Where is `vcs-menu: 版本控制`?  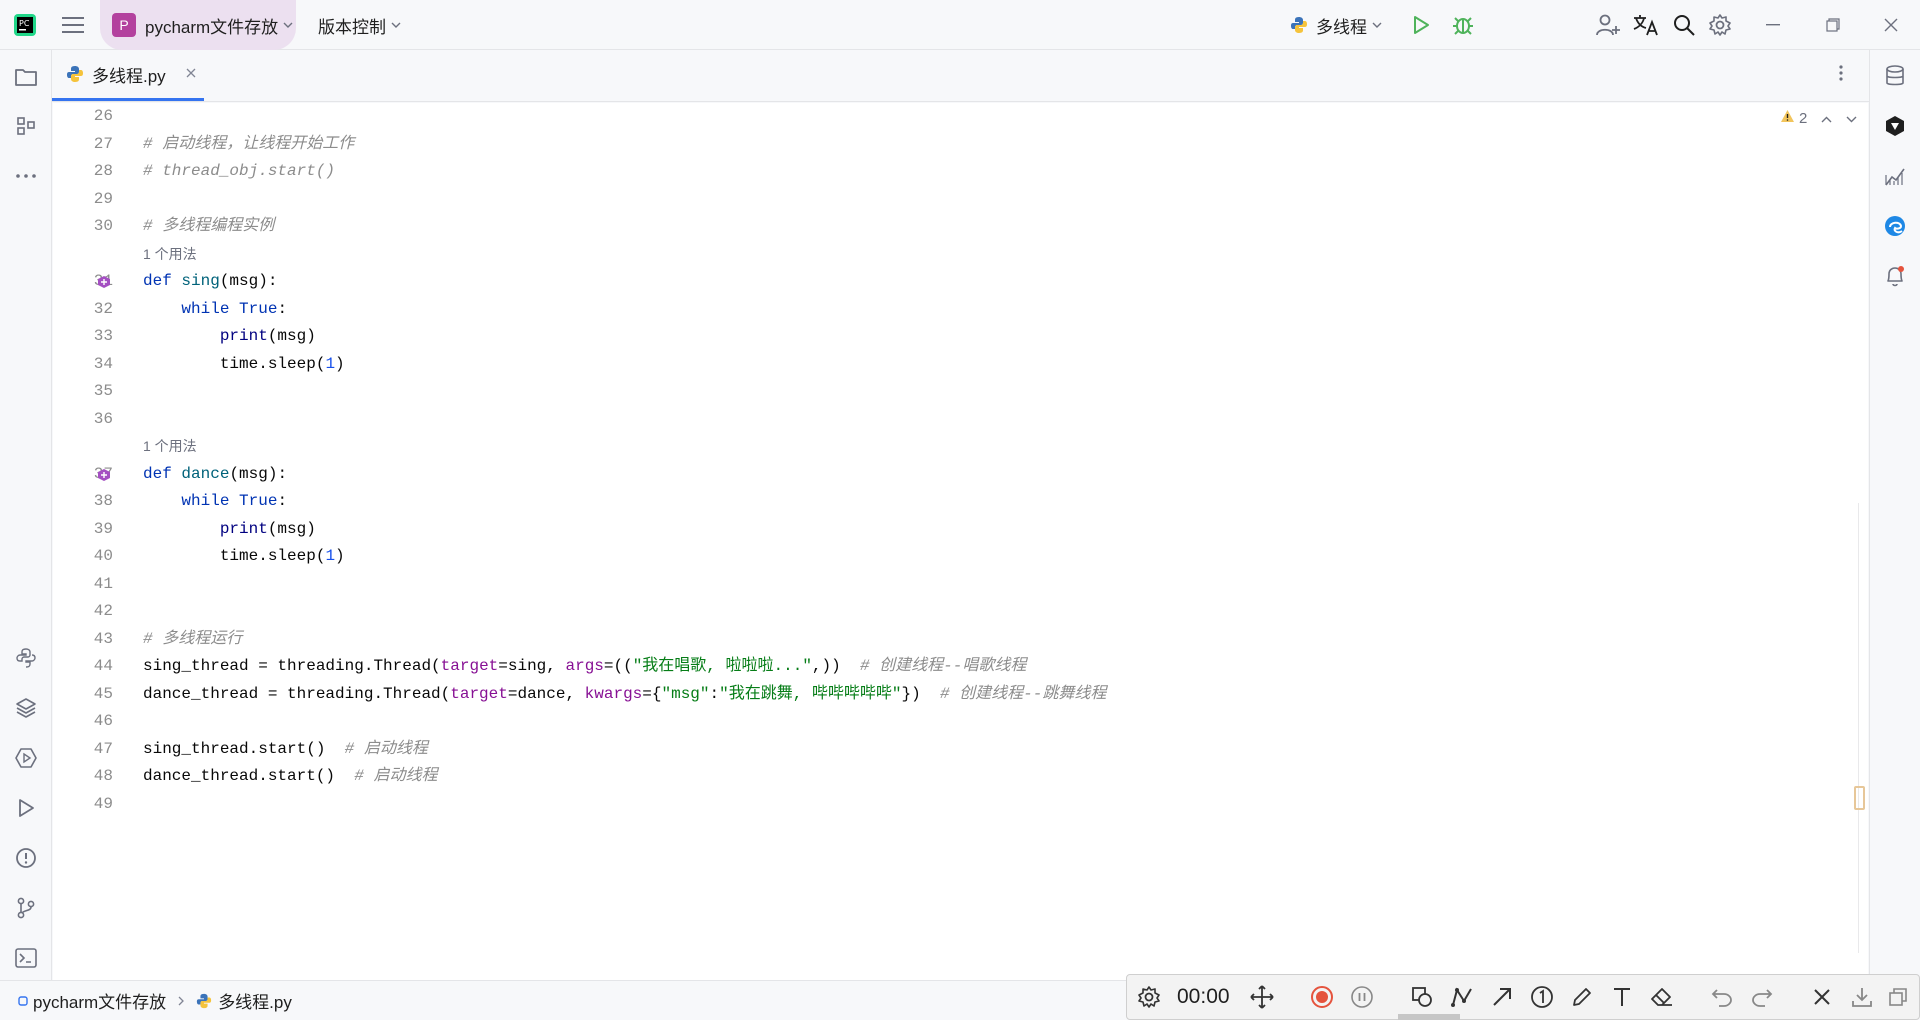
vcs-menu: 版本控制 is located at coordinates (359, 25).